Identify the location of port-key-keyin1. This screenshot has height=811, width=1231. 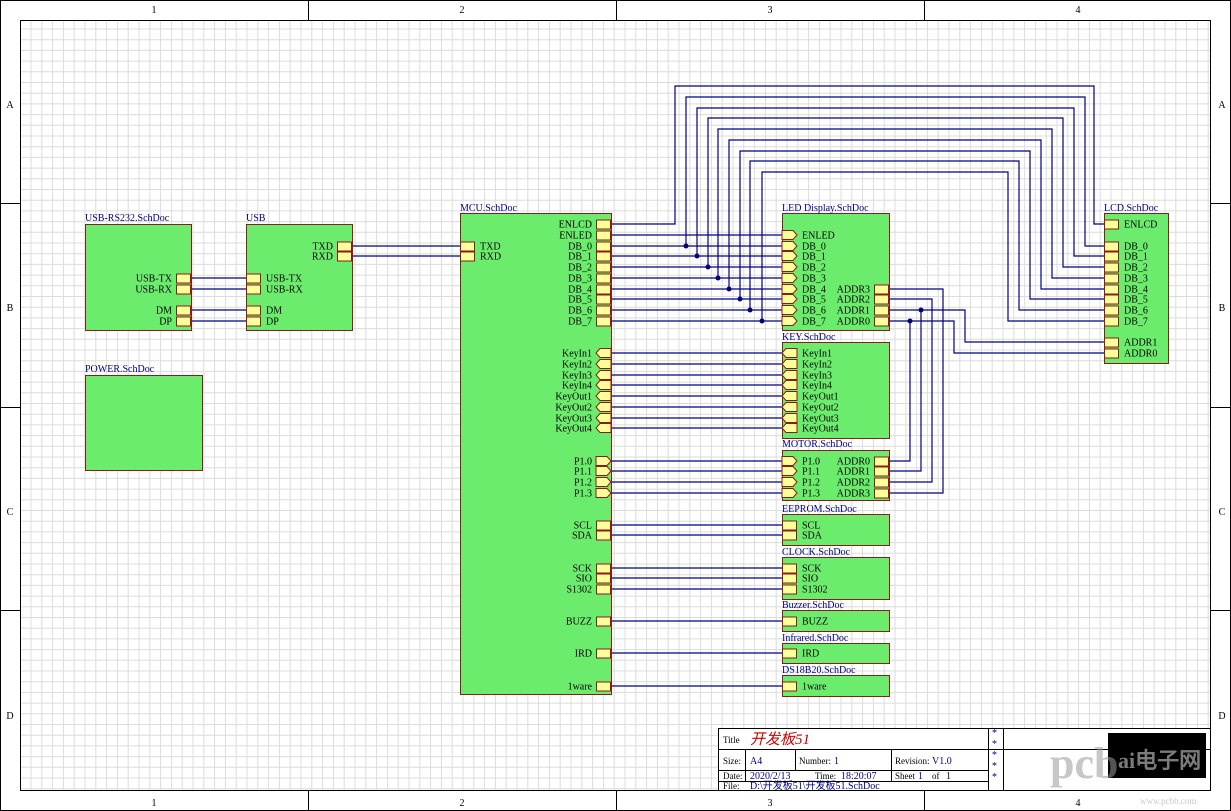
(789, 353).